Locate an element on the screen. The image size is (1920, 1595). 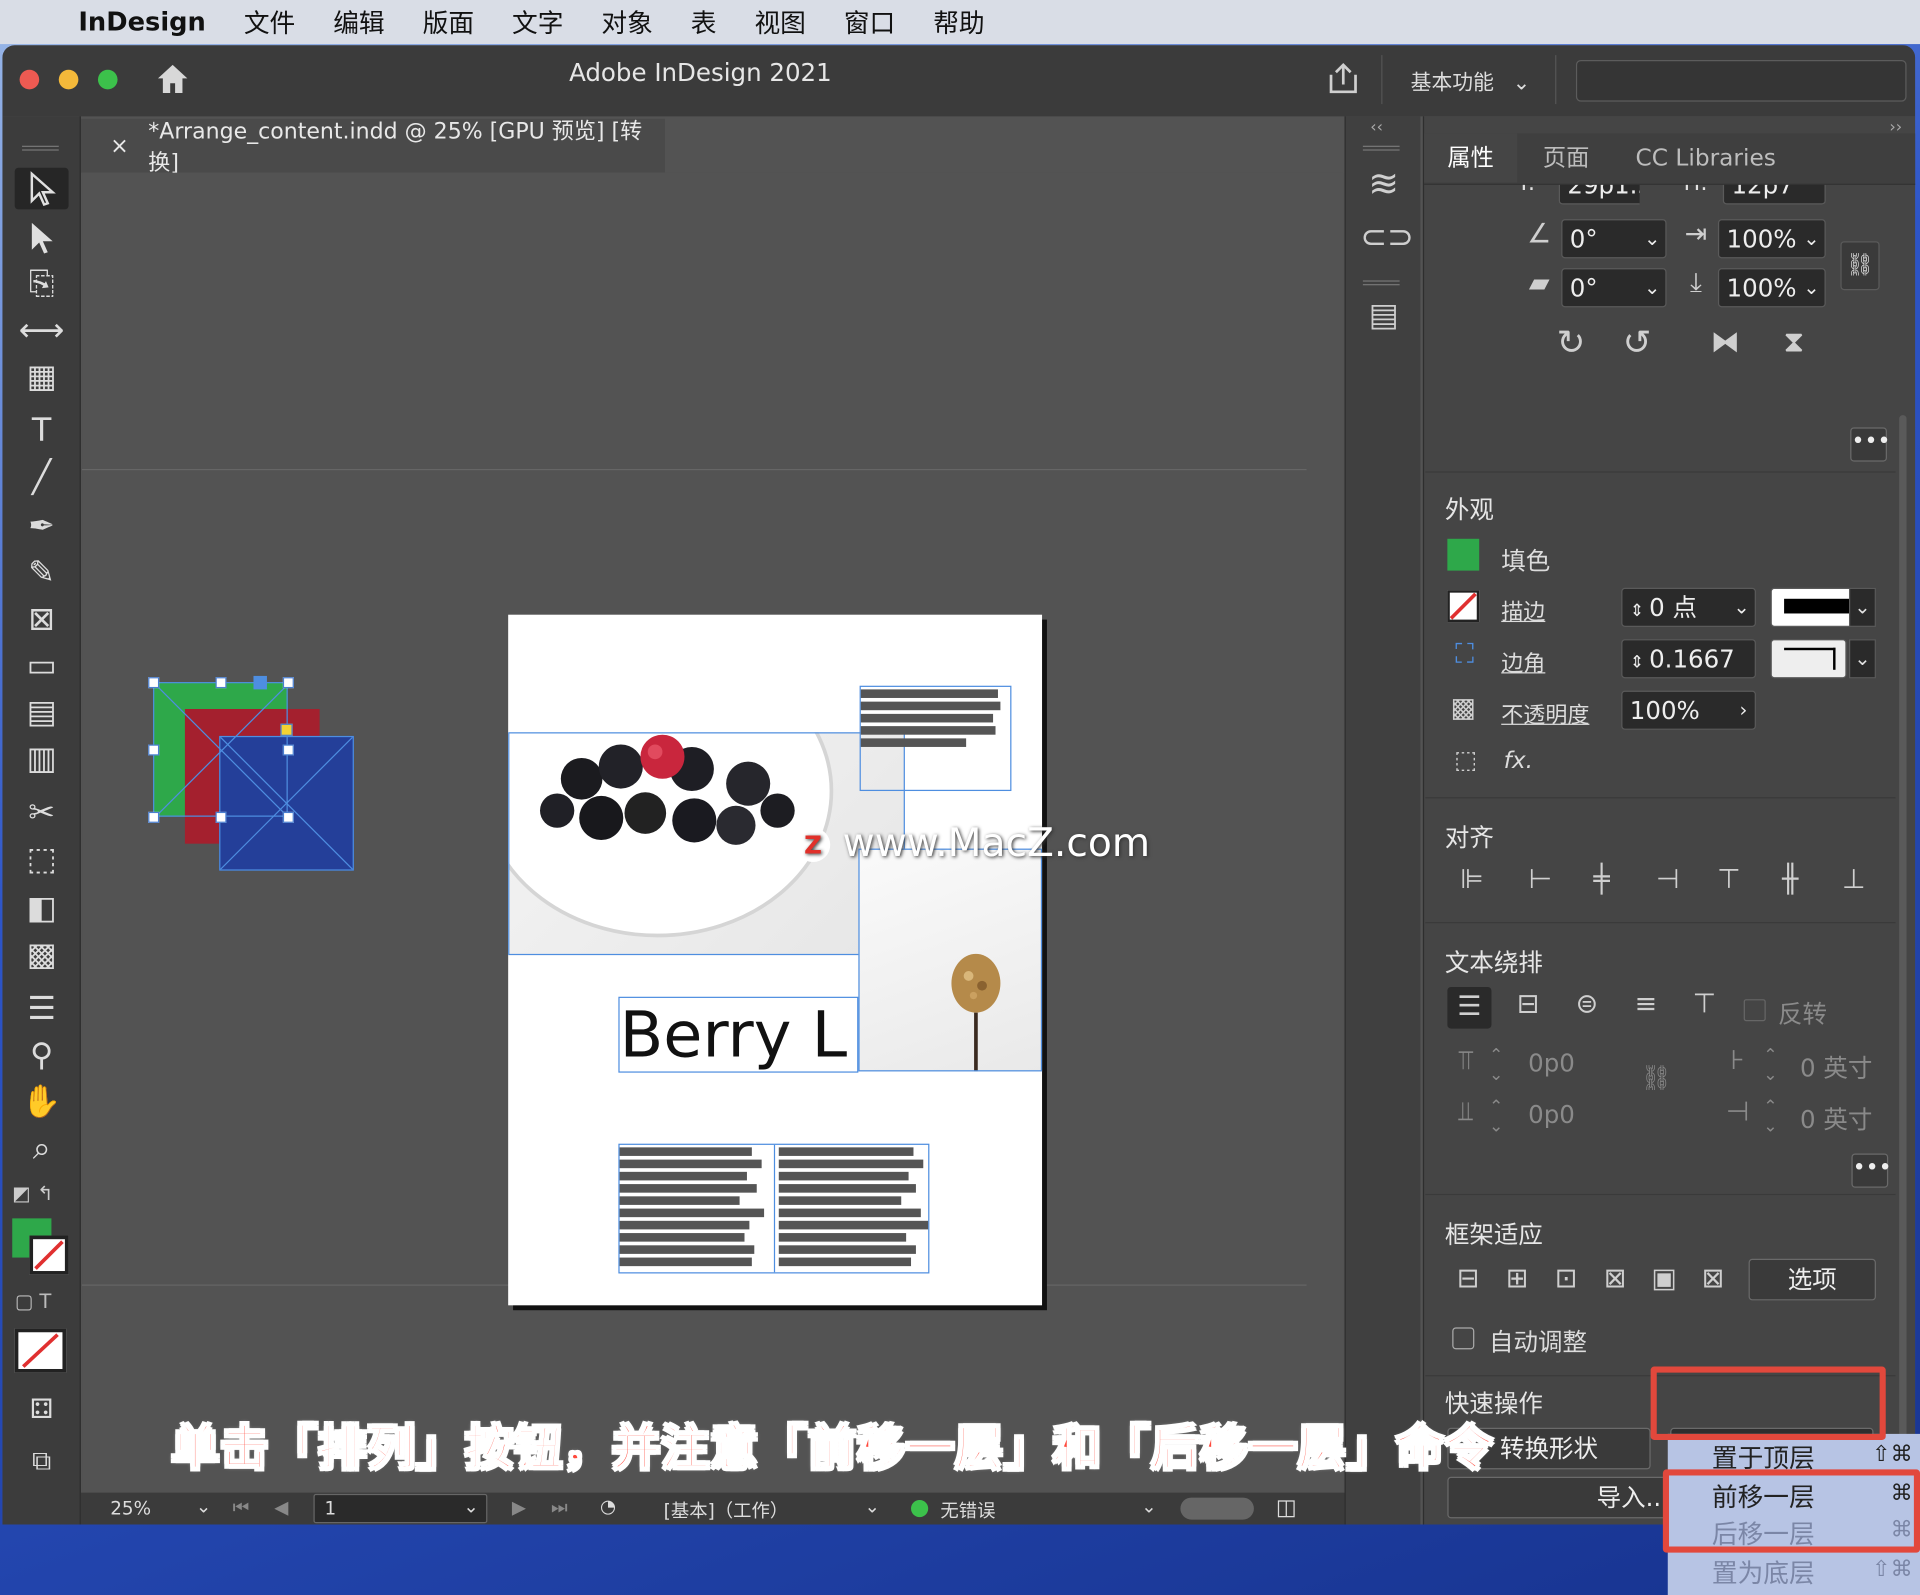
page-number-field: 1 ⌄ is located at coordinates (400, 1508).